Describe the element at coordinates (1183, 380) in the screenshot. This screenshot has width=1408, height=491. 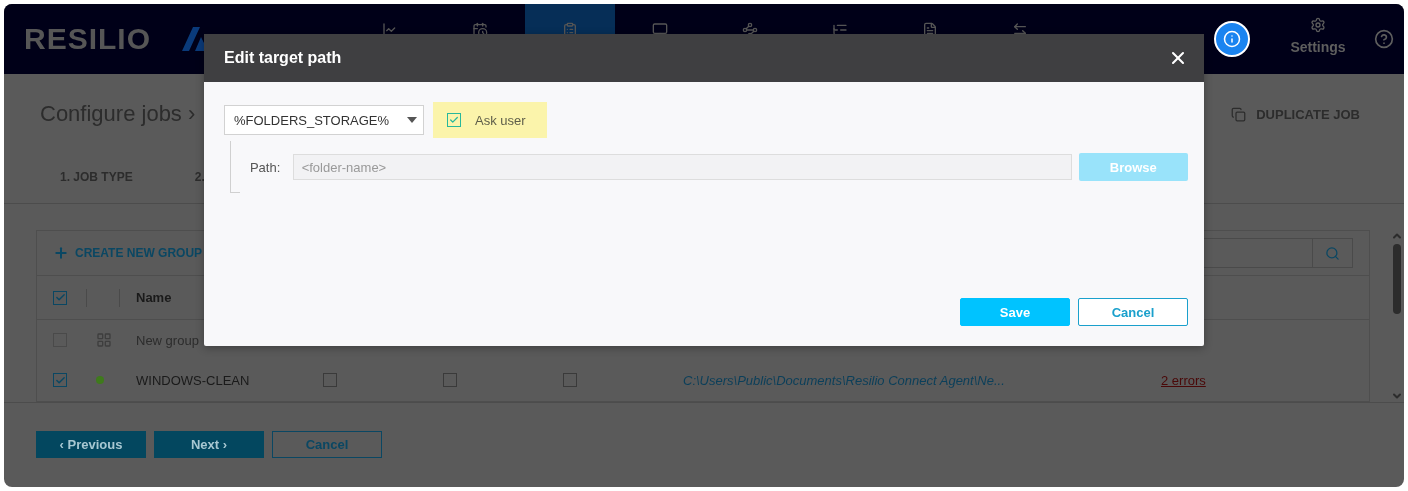
I see `errors-link: 2 errors` at that location.